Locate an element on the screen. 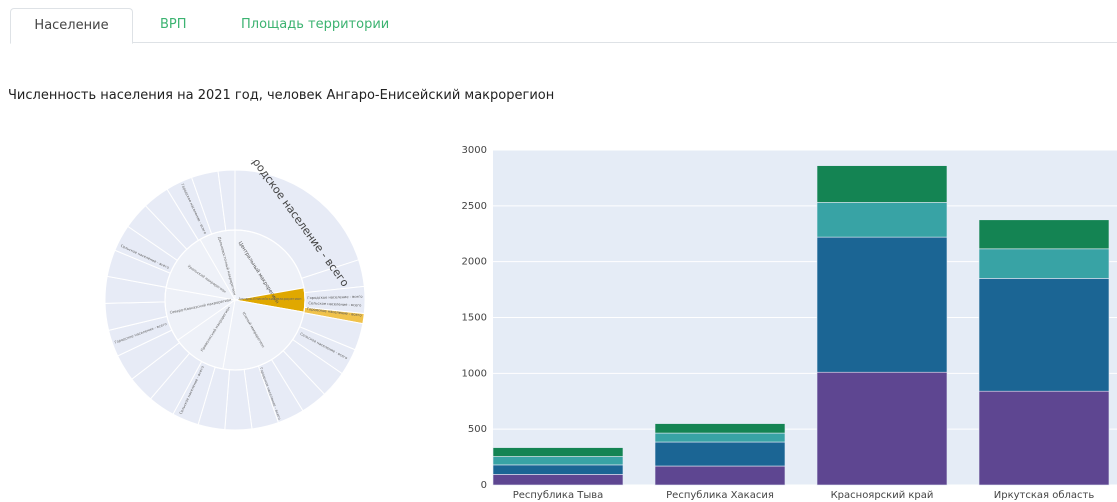  y-tick-label: 1500 is located at coordinates (474, 318).